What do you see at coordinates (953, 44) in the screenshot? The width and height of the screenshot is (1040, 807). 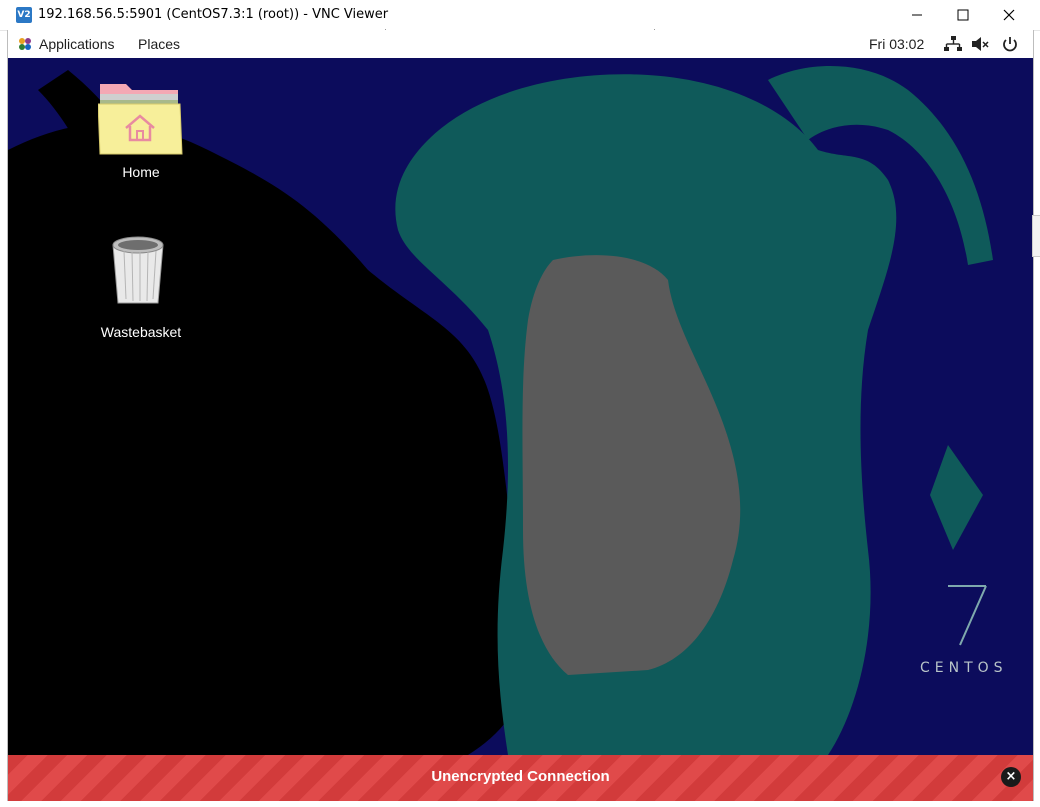 I see `network-icon` at bounding box center [953, 44].